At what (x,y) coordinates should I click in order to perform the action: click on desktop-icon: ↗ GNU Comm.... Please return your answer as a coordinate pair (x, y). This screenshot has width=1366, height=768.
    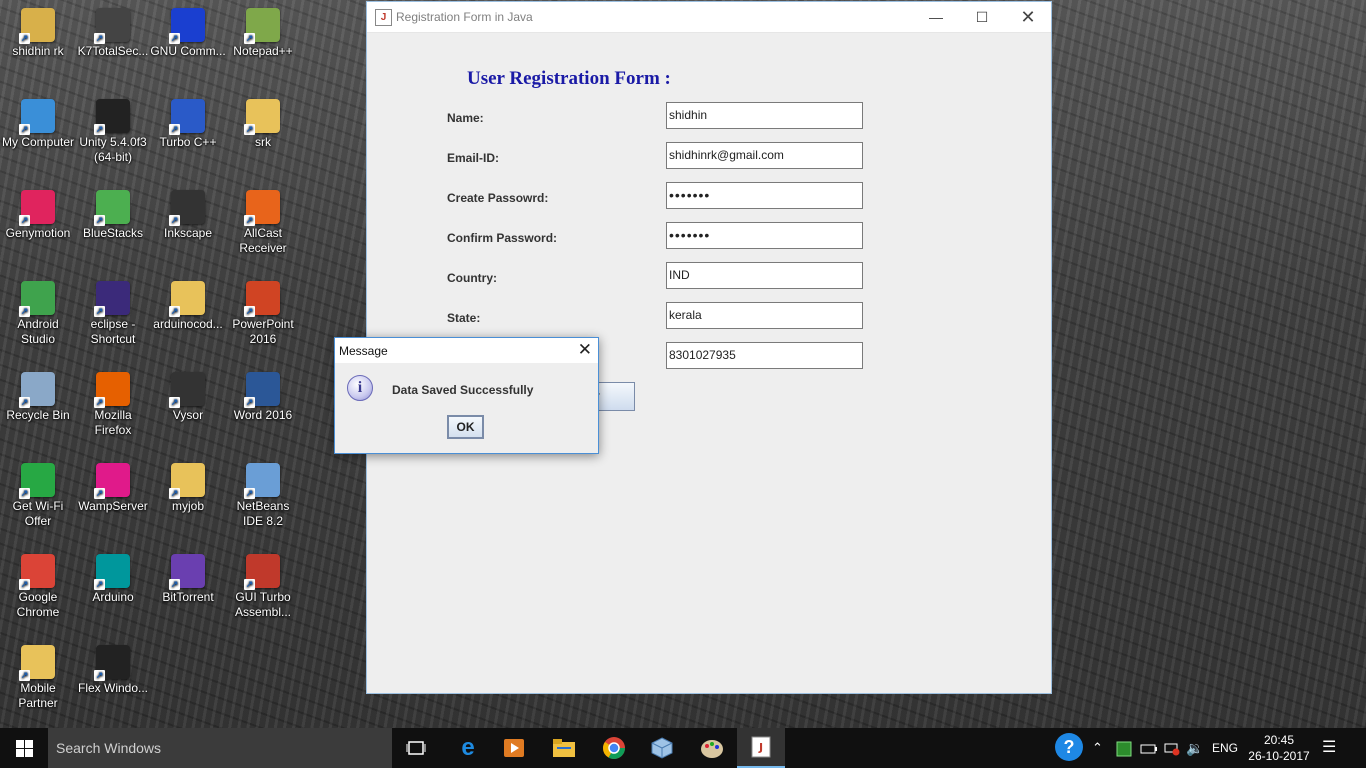
    Looking at the image, I should click on (188, 33).